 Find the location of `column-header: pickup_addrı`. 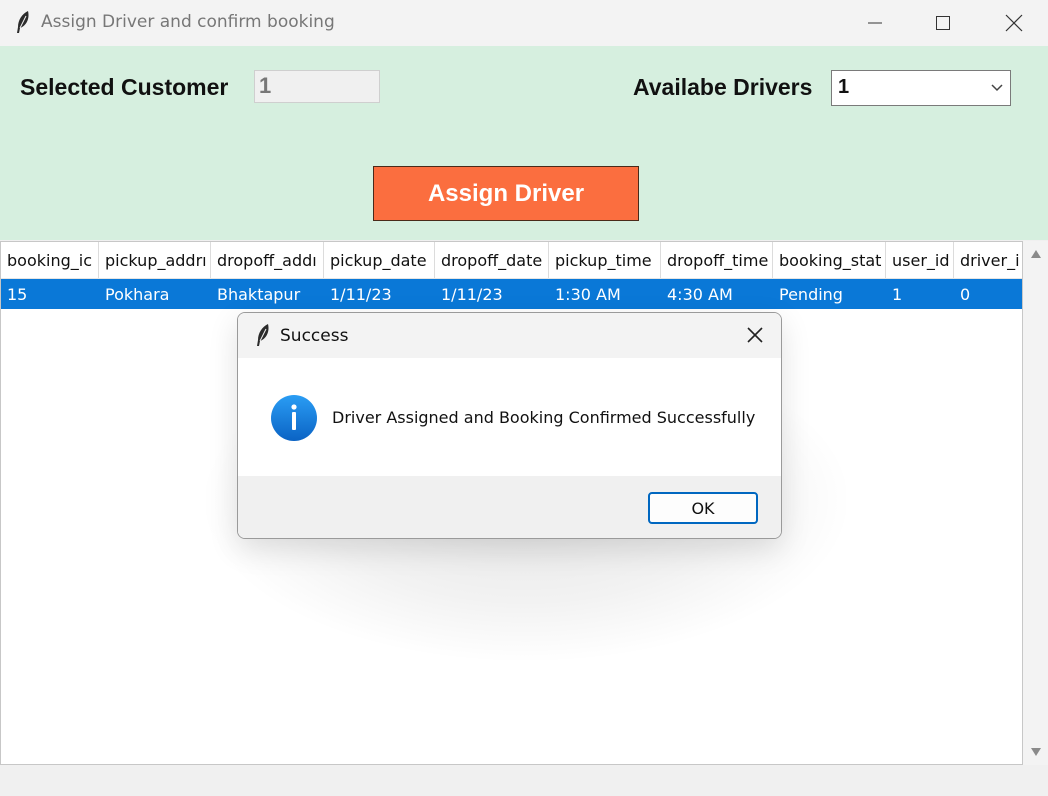

column-header: pickup_addrı is located at coordinates (155, 260).